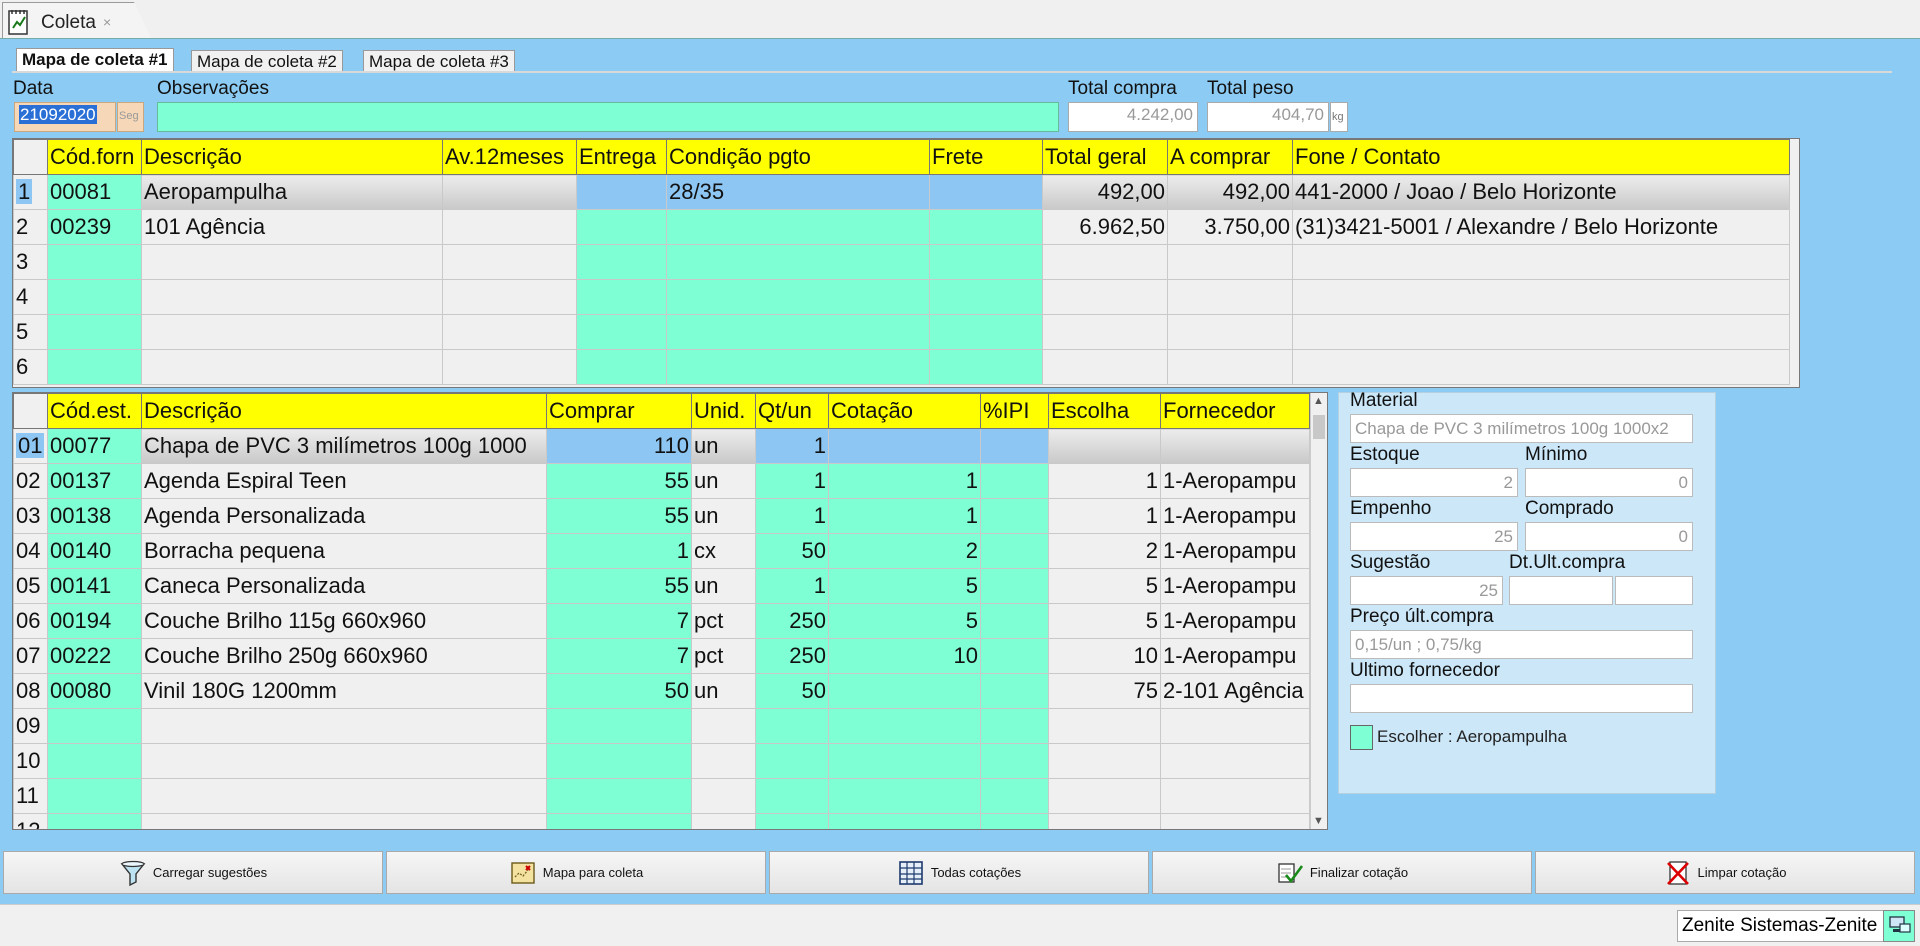 The width and height of the screenshot is (1920, 946). I want to click on tab-mapa-coleta-1: Mapa de coleta #1, so click(95, 59).